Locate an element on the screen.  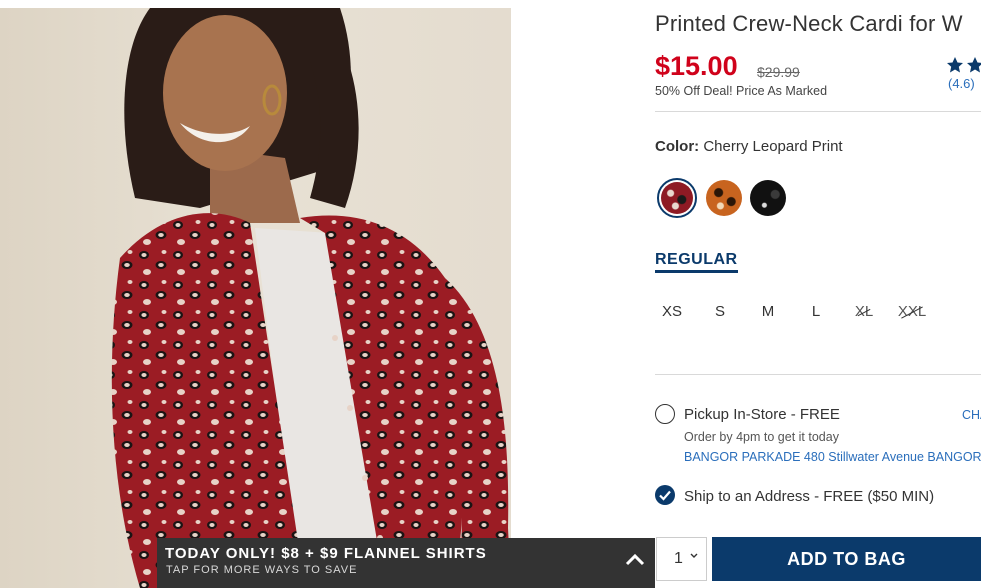
ship-radio is located at coordinates (665, 495).